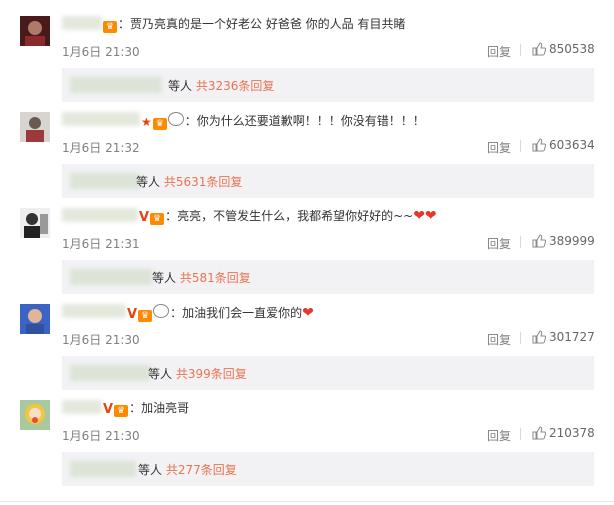 The height and width of the screenshot is (505, 614). I want to click on reply-summary: 等人 共5631条回复, so click(328, 181).